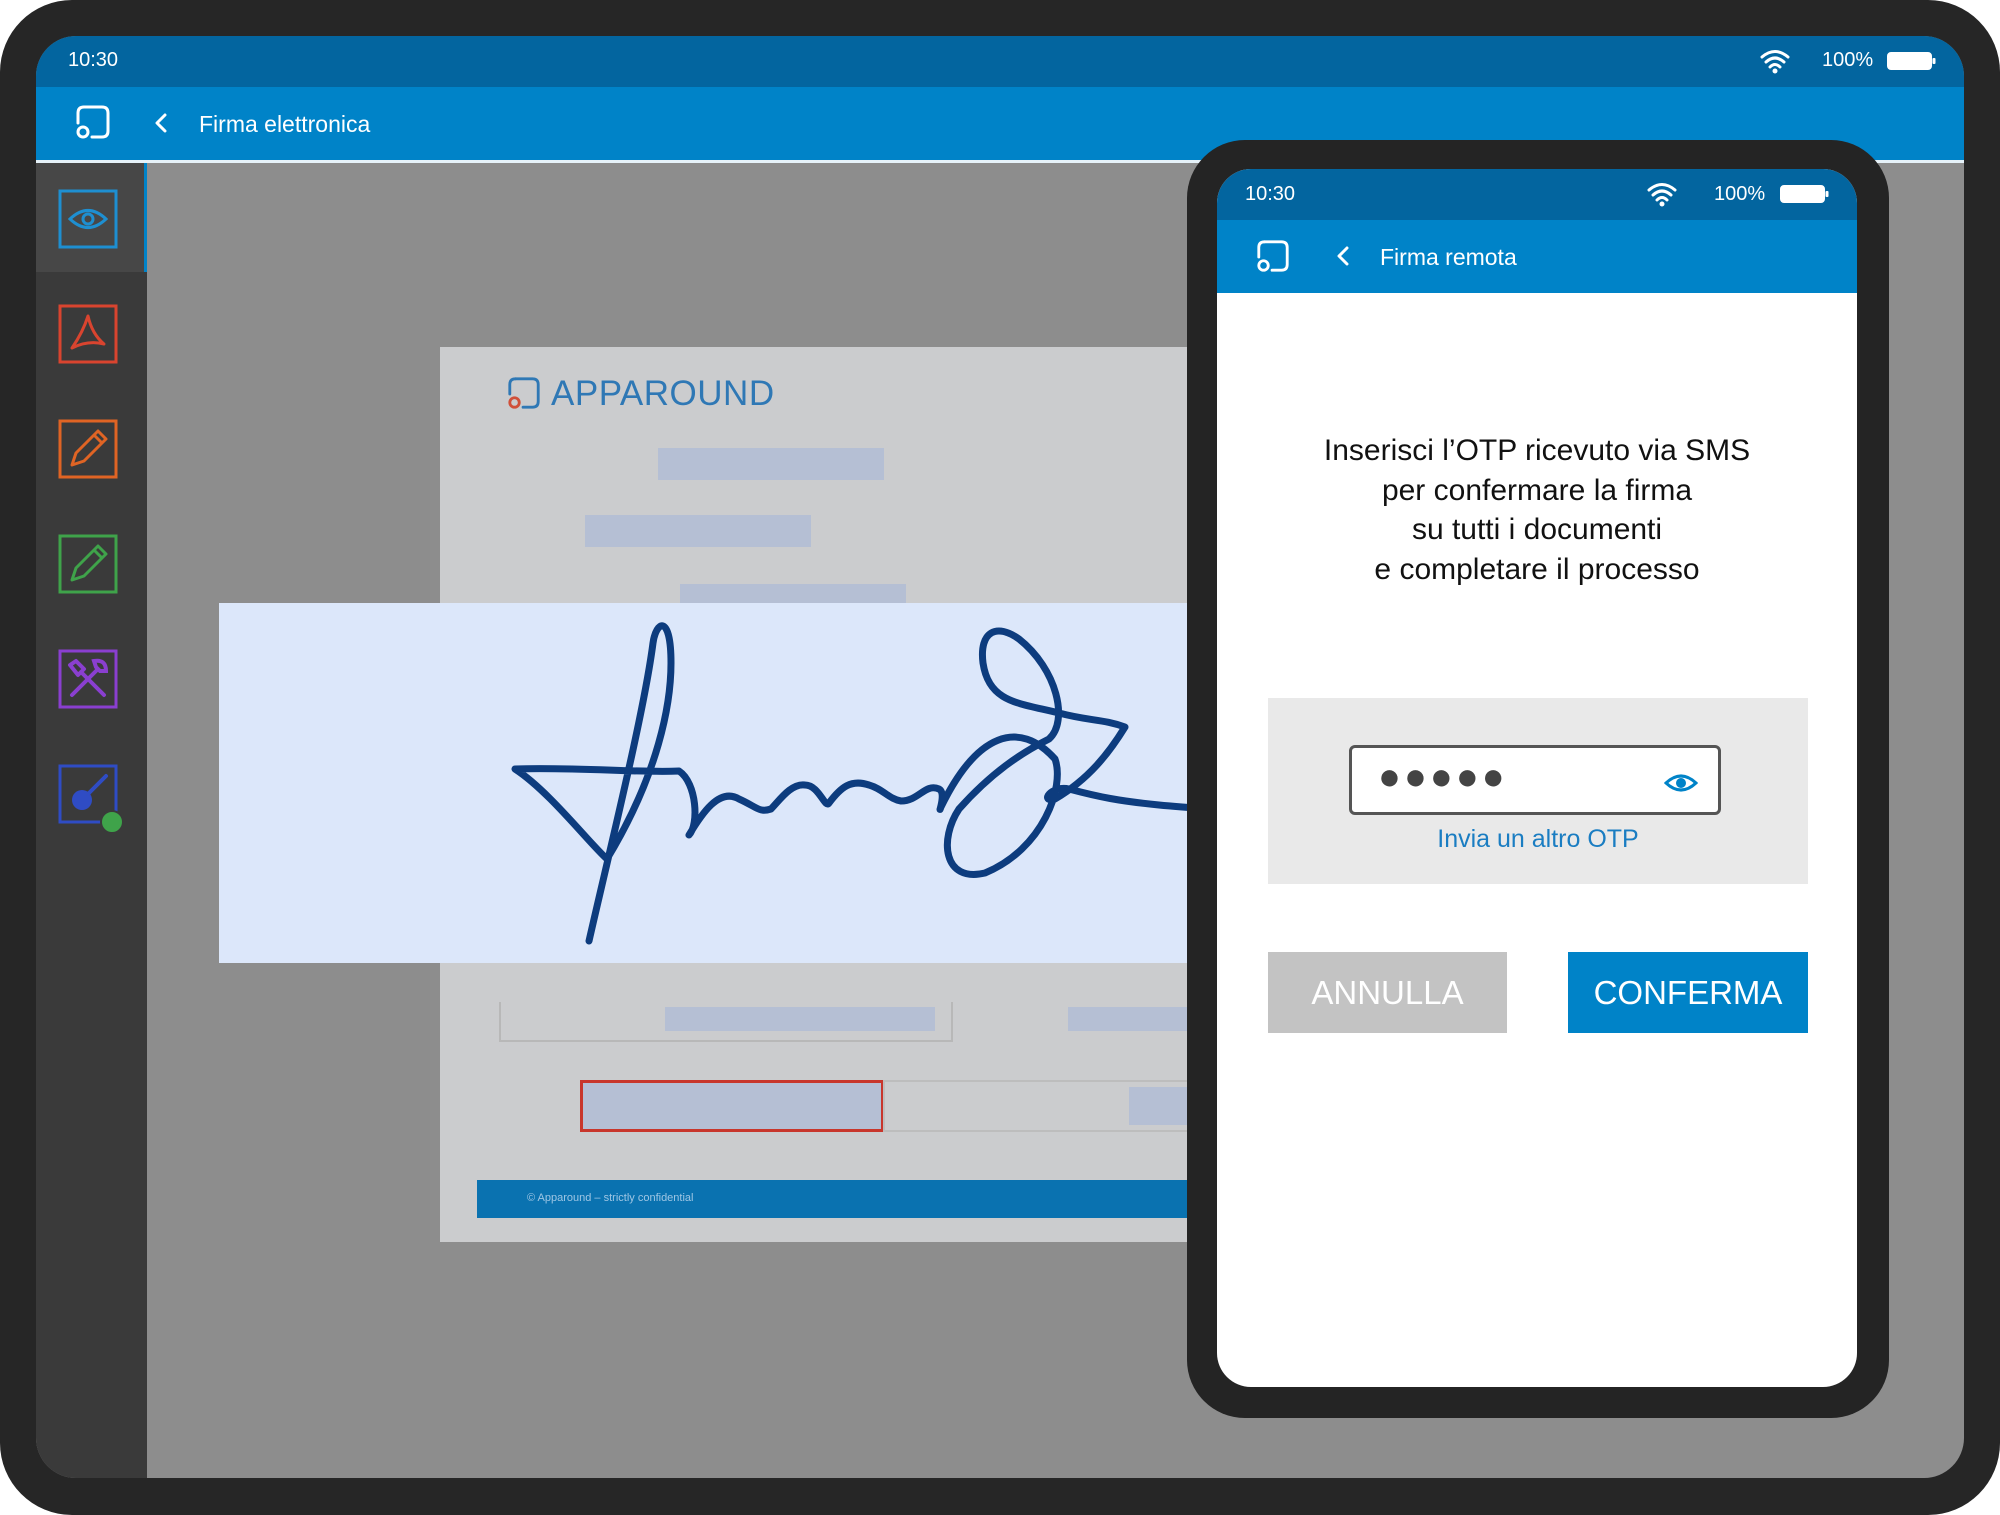 This screenshot has height=1515, width=2000. I want to click on resend-otp-link: Invia un altro OTP, so click(1538, 839).